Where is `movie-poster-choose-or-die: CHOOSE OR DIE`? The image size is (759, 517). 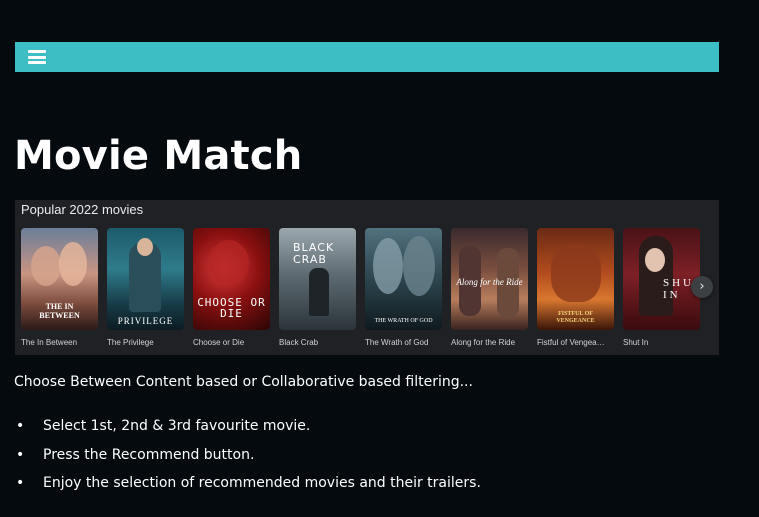
movie-poster-choose-or-die: CHOOSE OR DIE is located at coordinates (231, 279).